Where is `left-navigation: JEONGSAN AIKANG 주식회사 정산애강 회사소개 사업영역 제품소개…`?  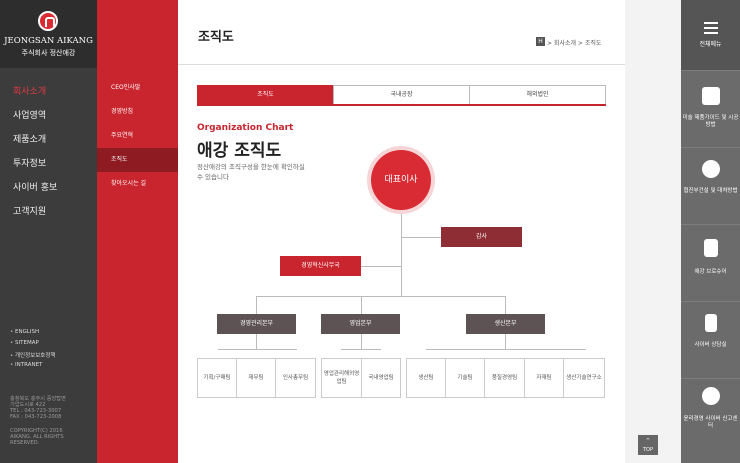 left-navigation: JEONGSAN AIKANG 주식회사 정산애강 회사소개 사업영역 제품소개… is located at coordinates (48, 231).